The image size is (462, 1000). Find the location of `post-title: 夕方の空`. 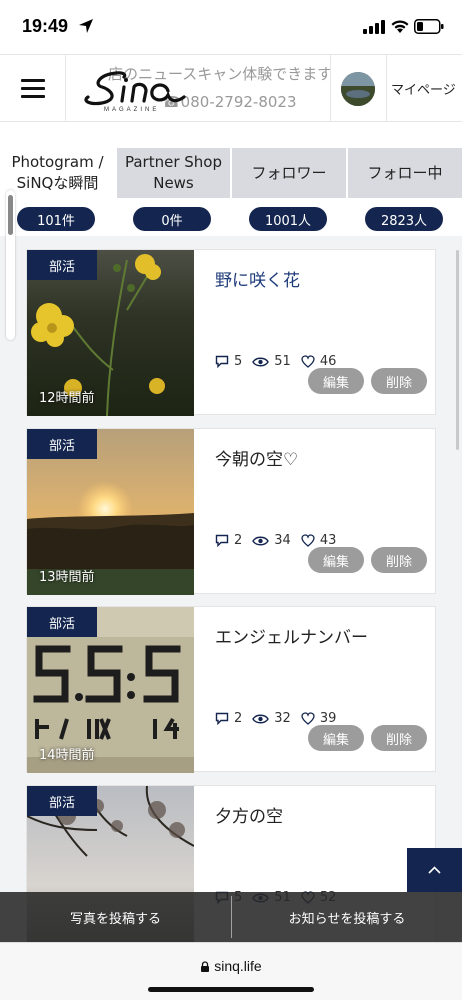

post-title: 夕方の空 is located at coordinates (249, 814).